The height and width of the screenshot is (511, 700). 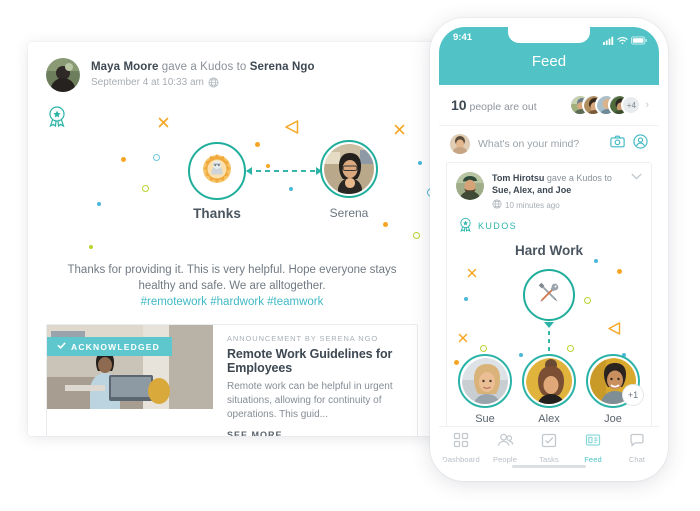 I want to click on people-out-text: 10 people are out, so click(x=494, y=105).